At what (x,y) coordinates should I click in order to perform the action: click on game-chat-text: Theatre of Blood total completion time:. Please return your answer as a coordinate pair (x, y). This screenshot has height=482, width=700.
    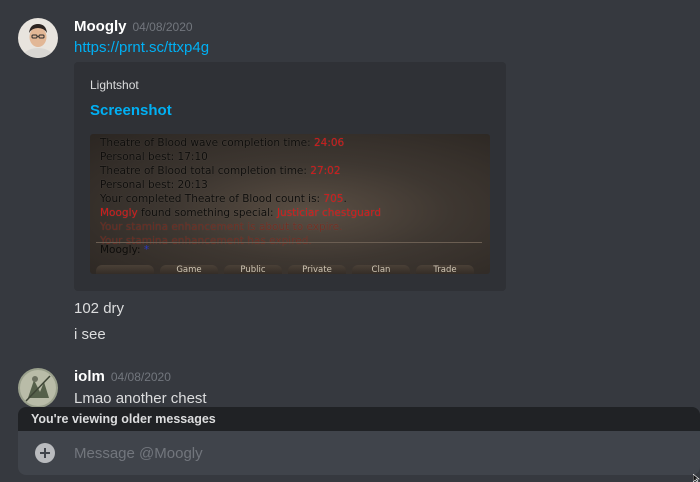
    Looking at the image, I should click on (205, 171).